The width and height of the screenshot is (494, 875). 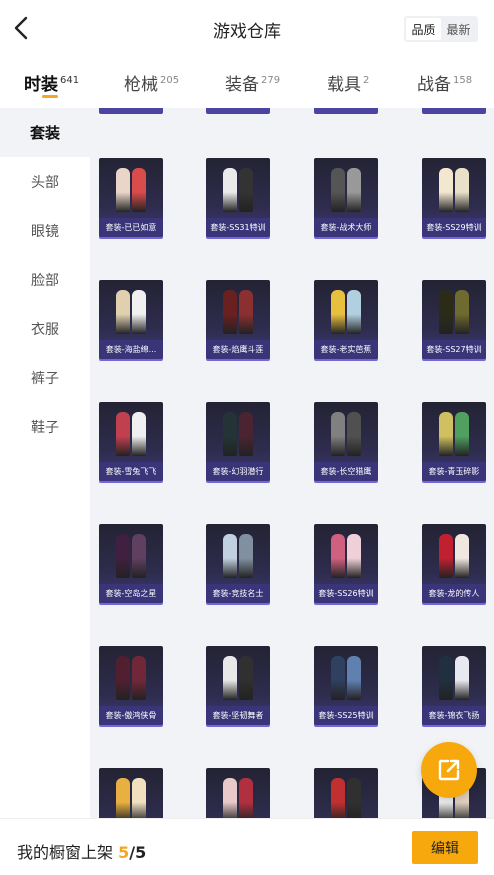 I want to click on tab-supplies: 战备 158, so click(x=444, y=82).